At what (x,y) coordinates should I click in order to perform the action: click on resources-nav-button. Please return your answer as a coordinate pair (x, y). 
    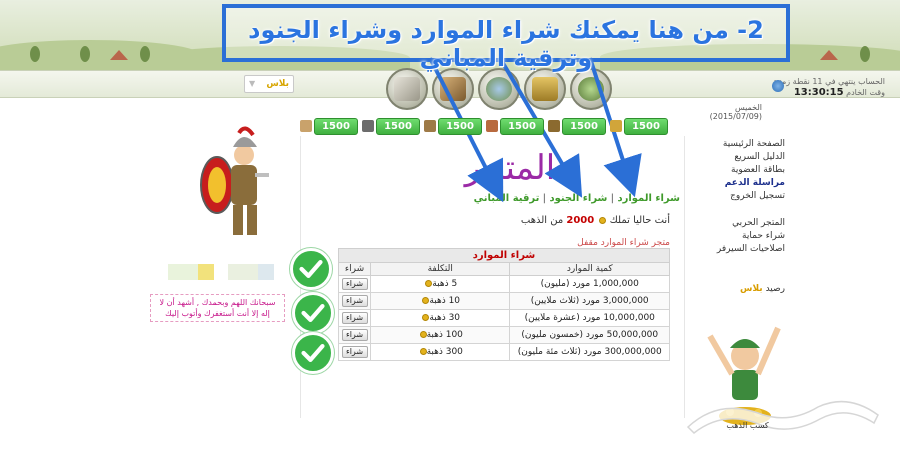
    Looking at the image, I should click on (407, 89).